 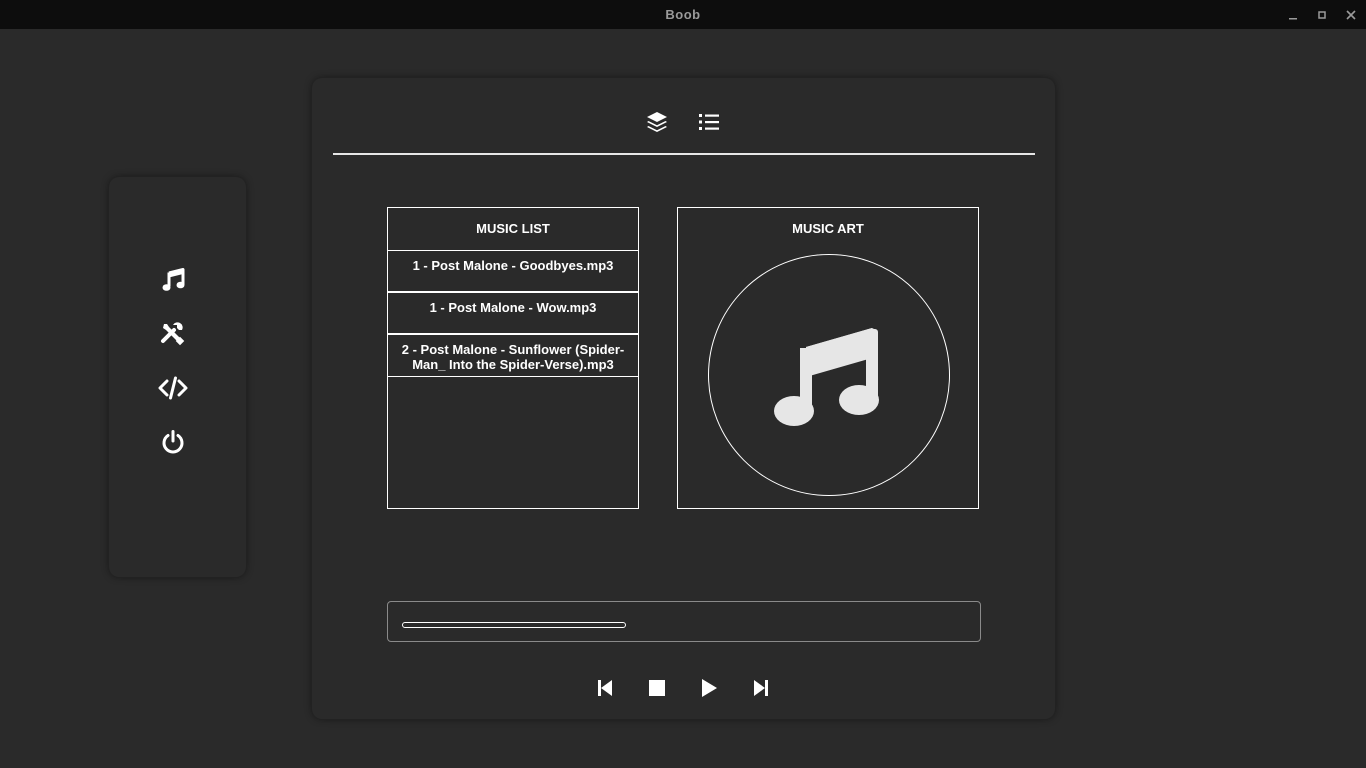 I want to click on header-divider, so click(x=684, y=154).